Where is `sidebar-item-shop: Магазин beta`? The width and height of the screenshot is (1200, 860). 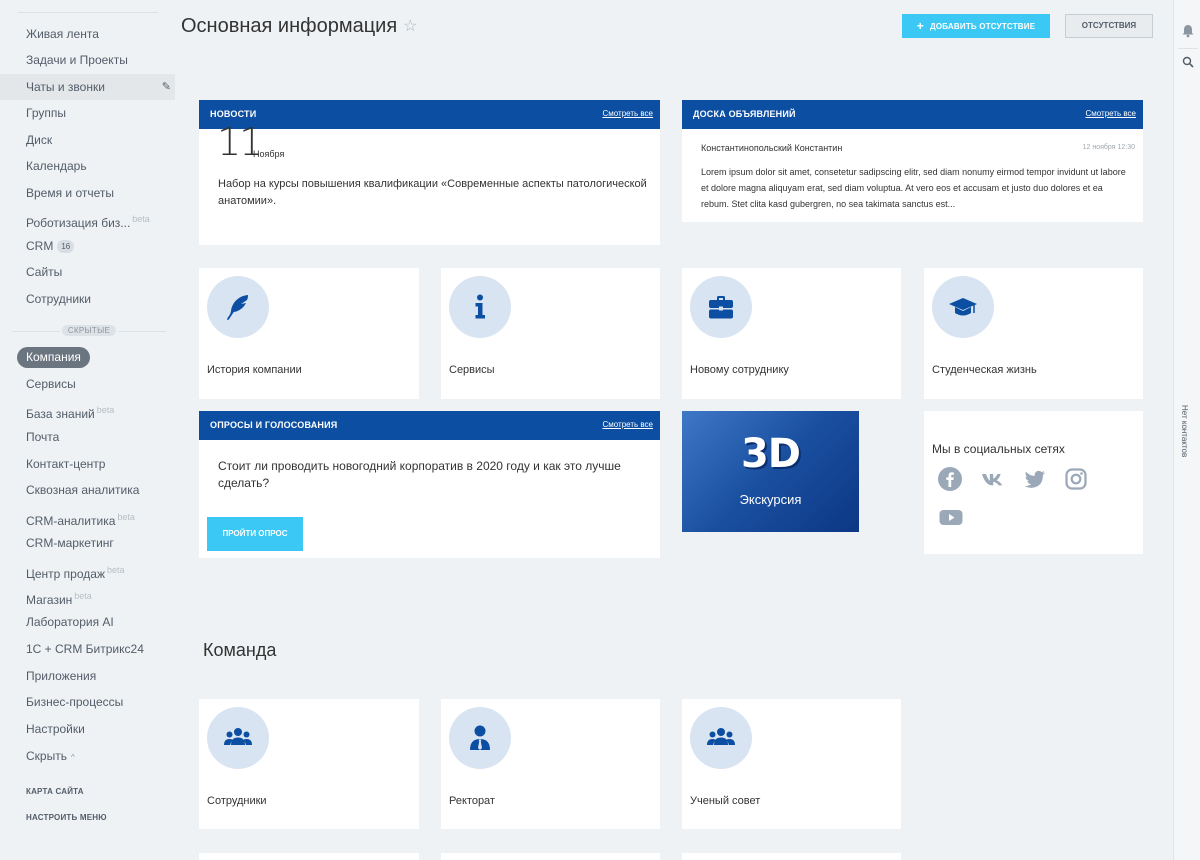
sidebar-item-shop: Магазин beta is located at coordinates (87, 596).